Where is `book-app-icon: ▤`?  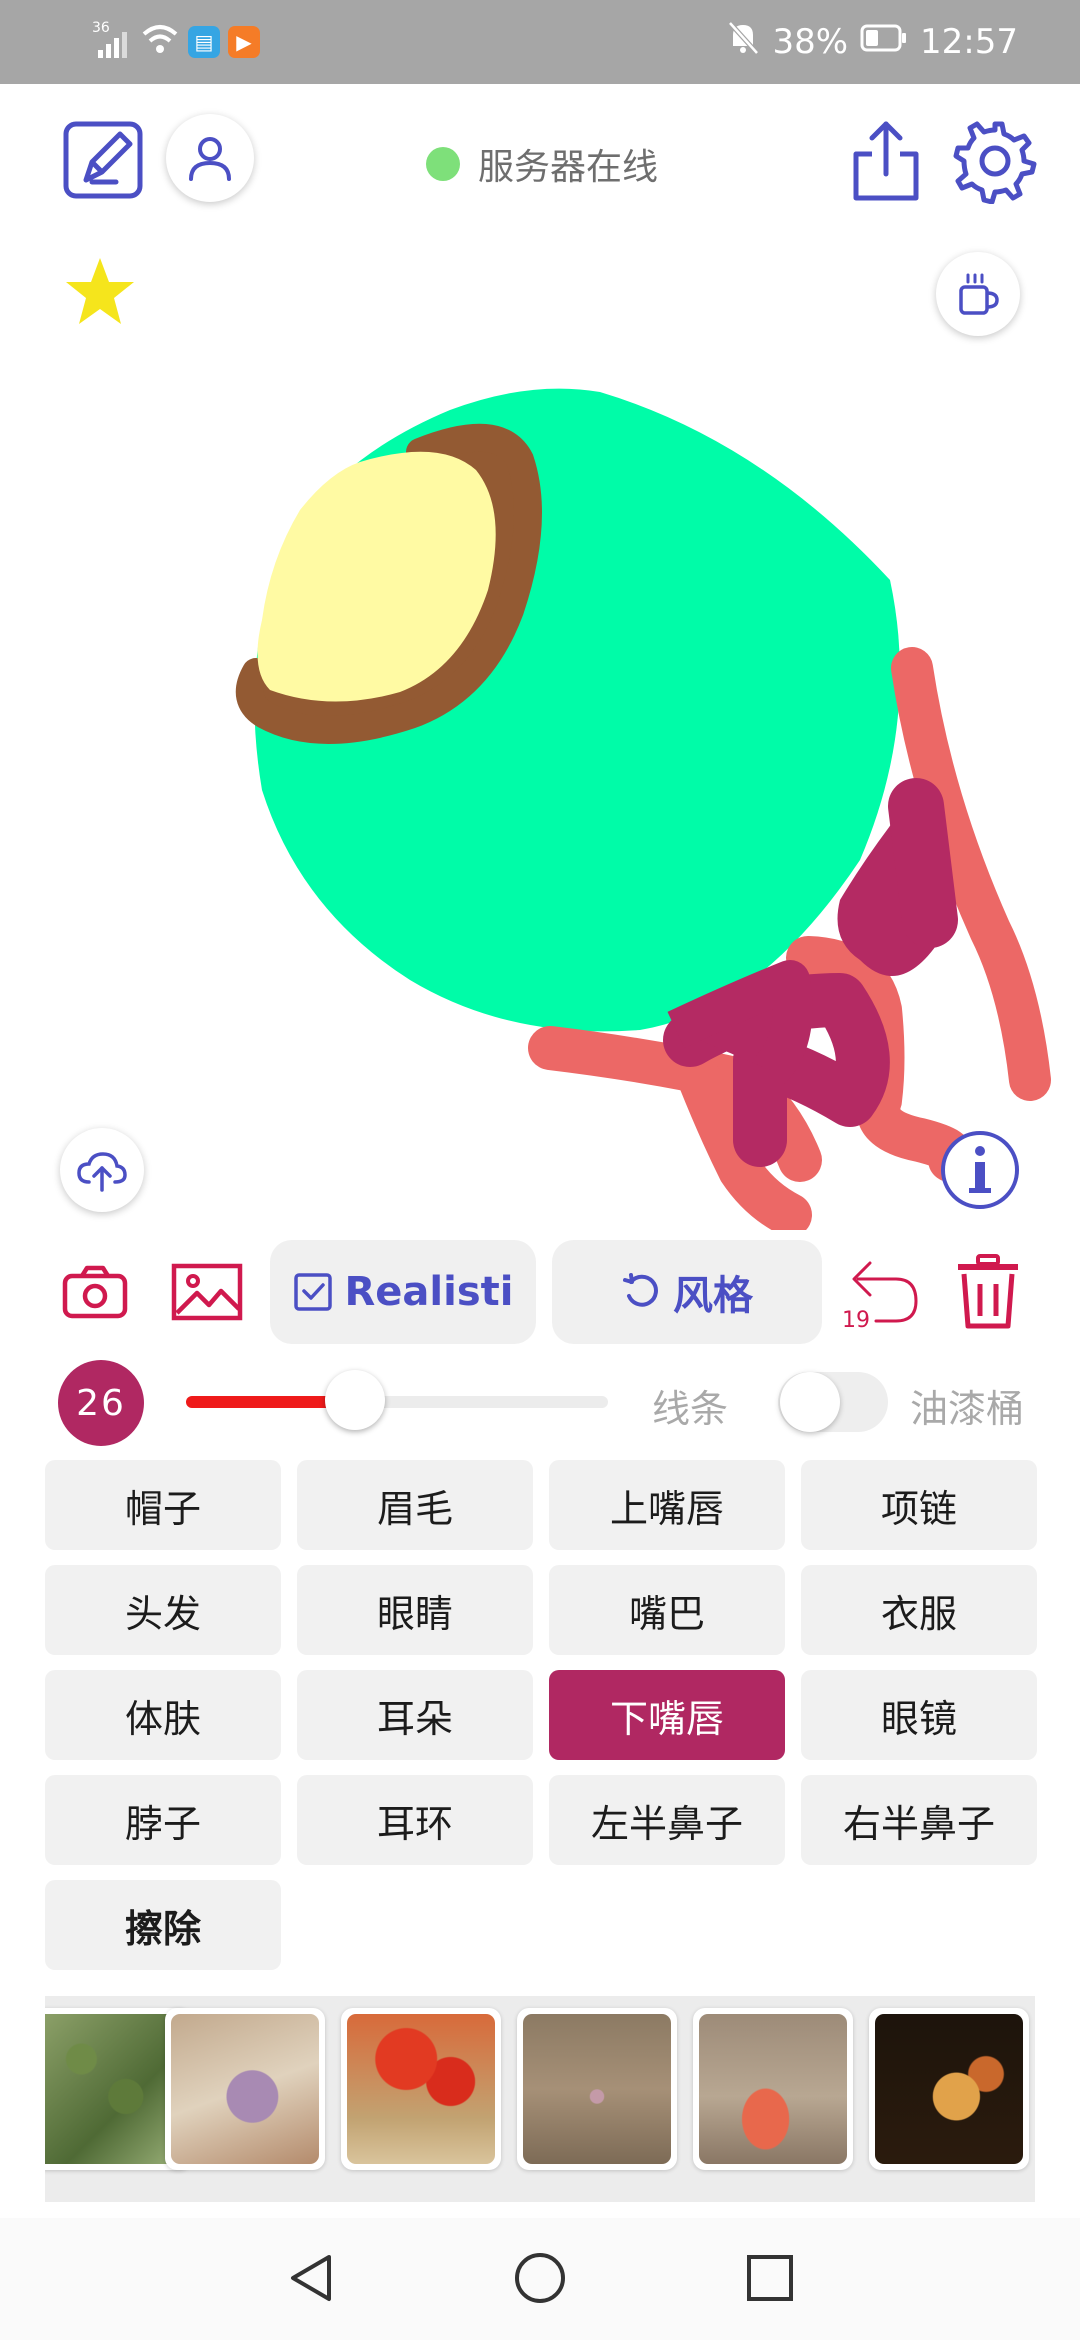 book-app-icon: ▤ is located at coordinates (204, 42).